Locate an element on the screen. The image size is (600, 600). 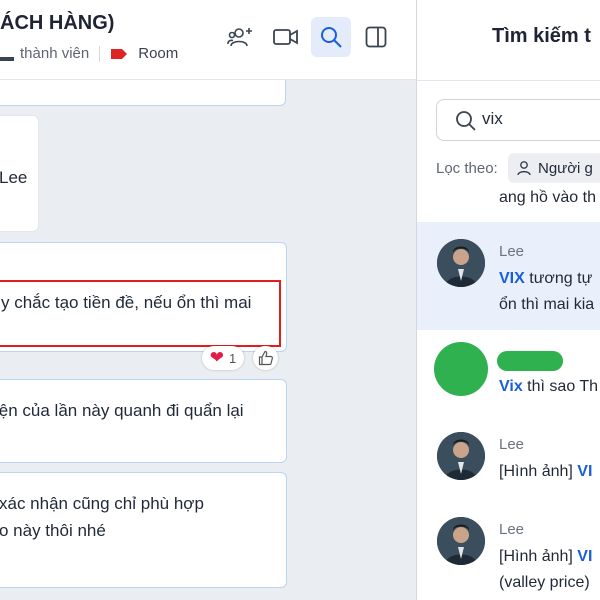
result-keyword: Vix is located at coordinates (511, 386).